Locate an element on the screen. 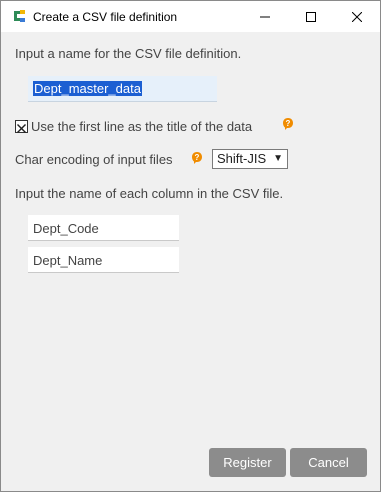  title-bar: Create a CSV file definition is located at coordinates (190, 16).